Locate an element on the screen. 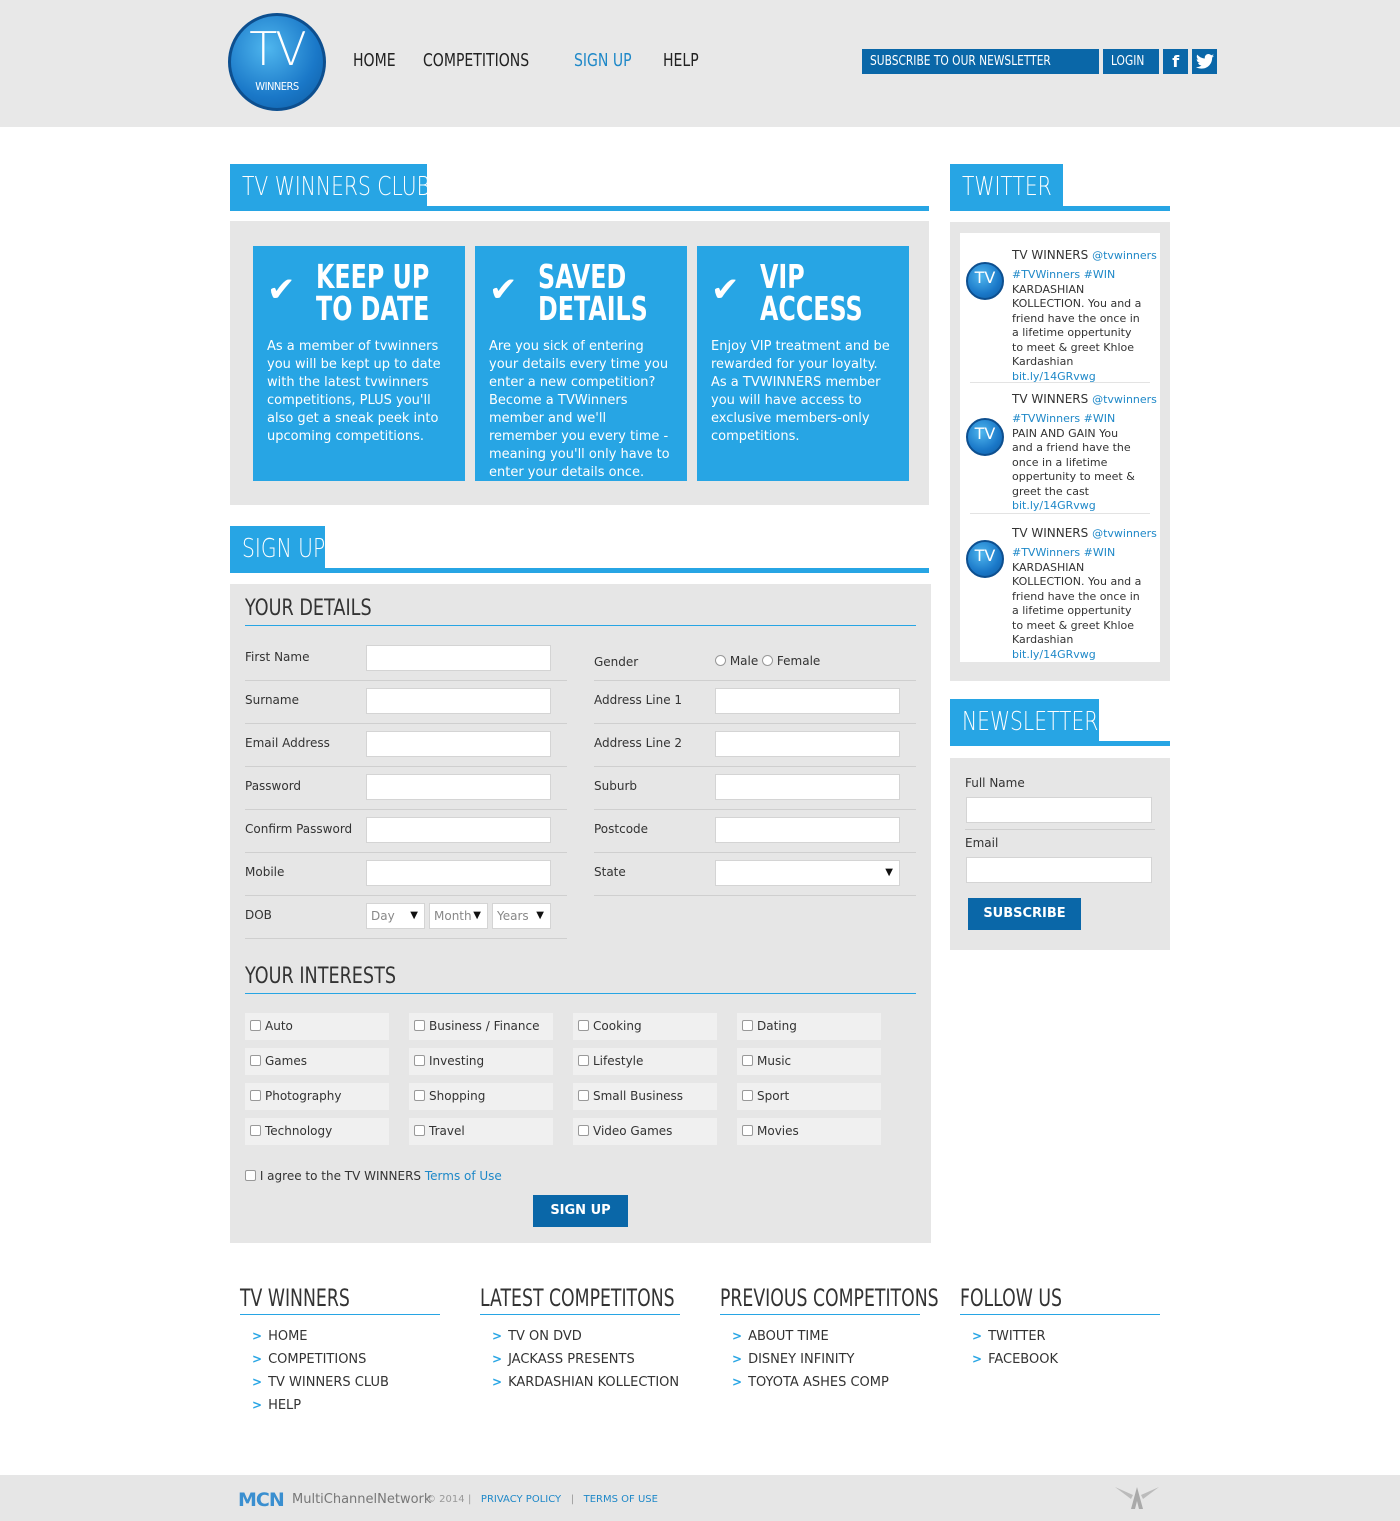 This screenshot has height=1521, width=1400. footer-link-club: > TV WINNERS CLUB is located at coordinates (346, 1382).